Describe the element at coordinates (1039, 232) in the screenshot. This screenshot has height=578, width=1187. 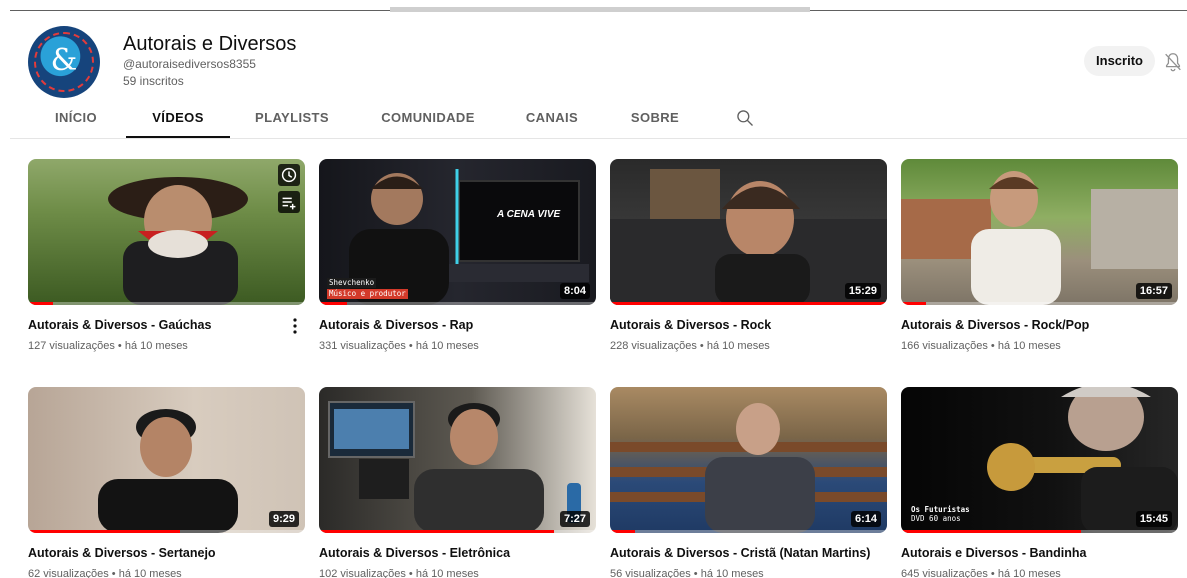
I see `video-thumbnail: 16:57` at that location.